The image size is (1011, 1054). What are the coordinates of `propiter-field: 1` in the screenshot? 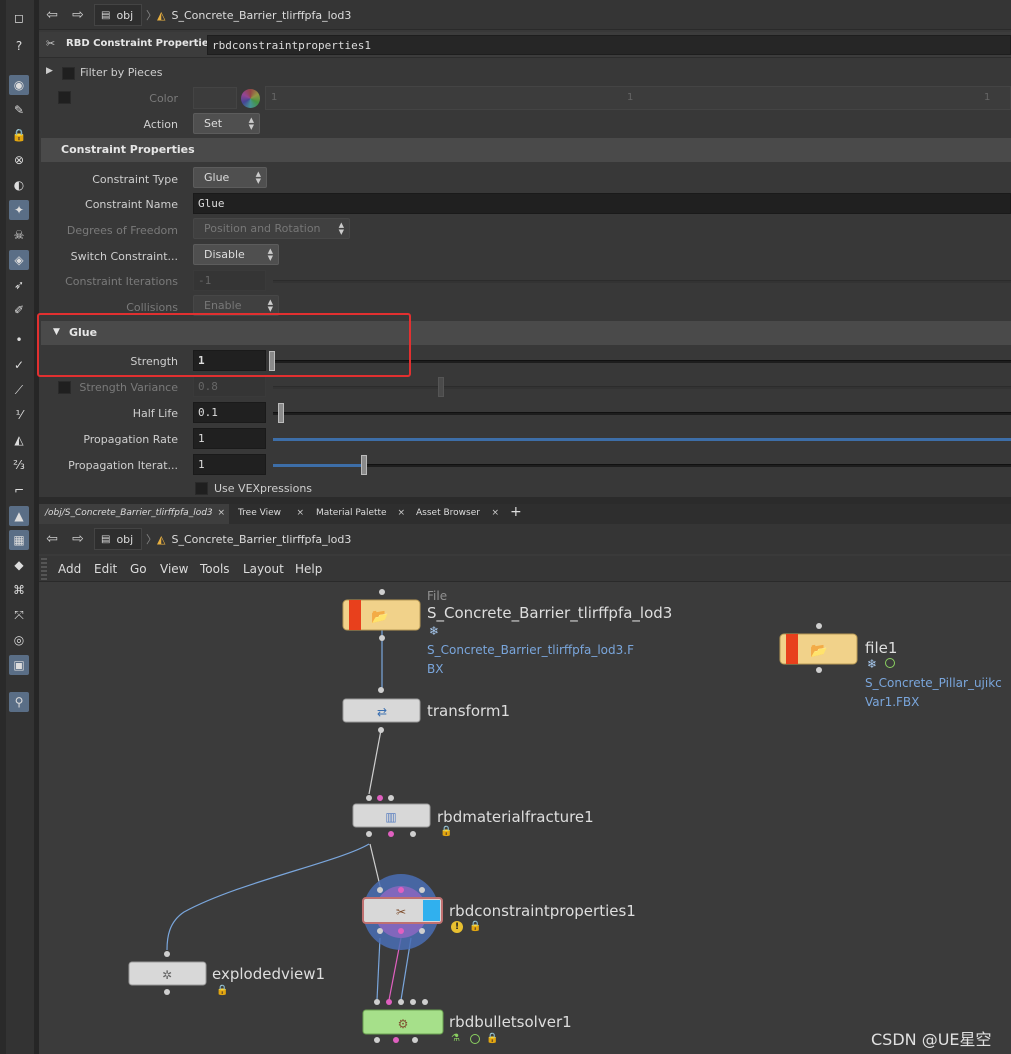 It's located at (229, 464).